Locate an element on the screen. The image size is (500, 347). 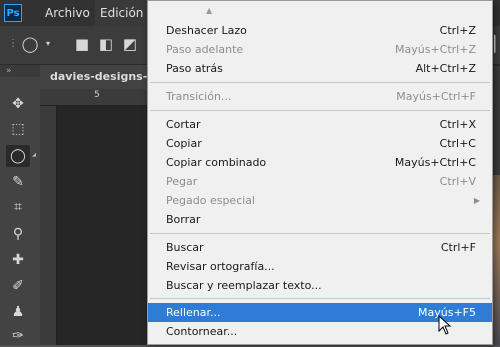
menu-item-cortar: Cortar Ctrl+X is located at coordinates (320, 124).